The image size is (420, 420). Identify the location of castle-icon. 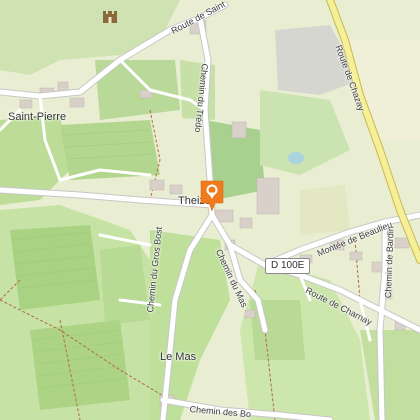
(110, 15).